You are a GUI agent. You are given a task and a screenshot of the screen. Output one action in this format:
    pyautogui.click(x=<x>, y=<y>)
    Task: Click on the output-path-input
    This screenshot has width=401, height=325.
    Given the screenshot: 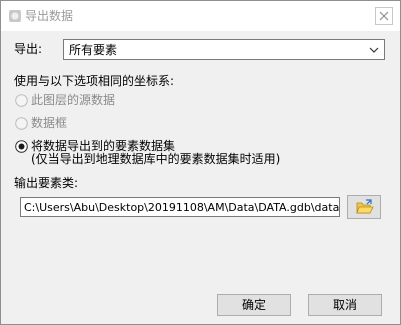 What is the action you would take?
    pyautogui.click(x=180, y=207)
    